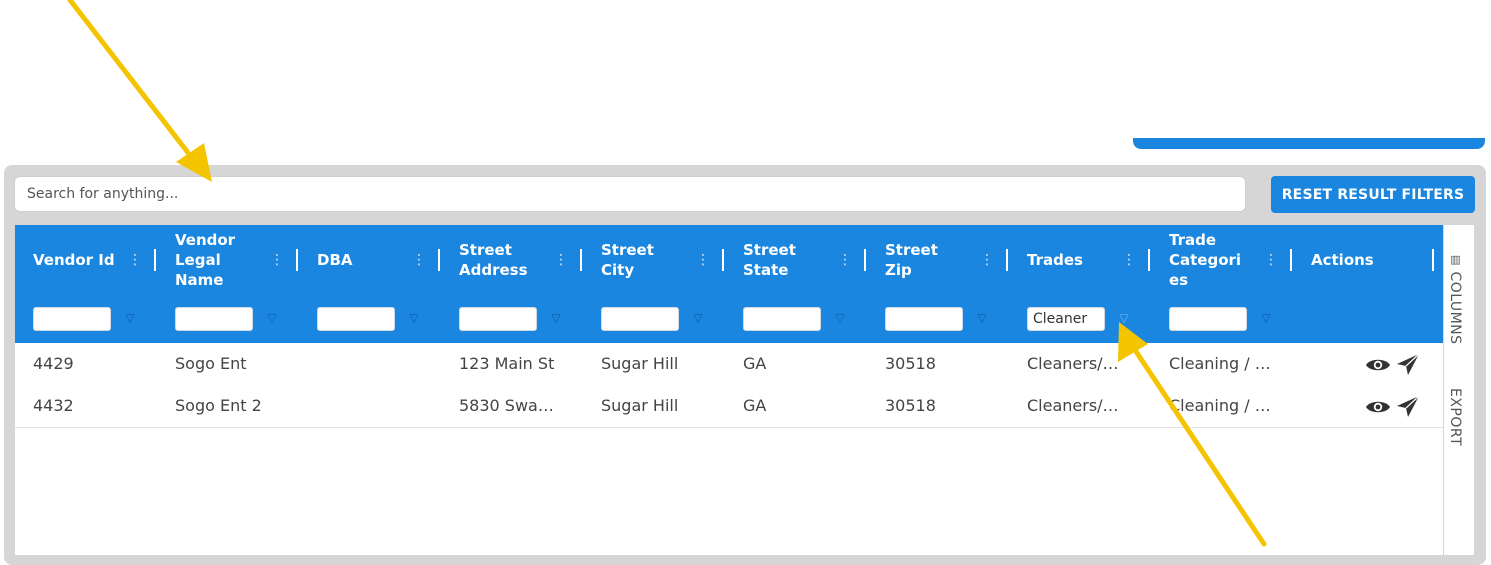 The image size is (1491, 565). I want to click on export-tab: EXPORT, so click(1455, 417).